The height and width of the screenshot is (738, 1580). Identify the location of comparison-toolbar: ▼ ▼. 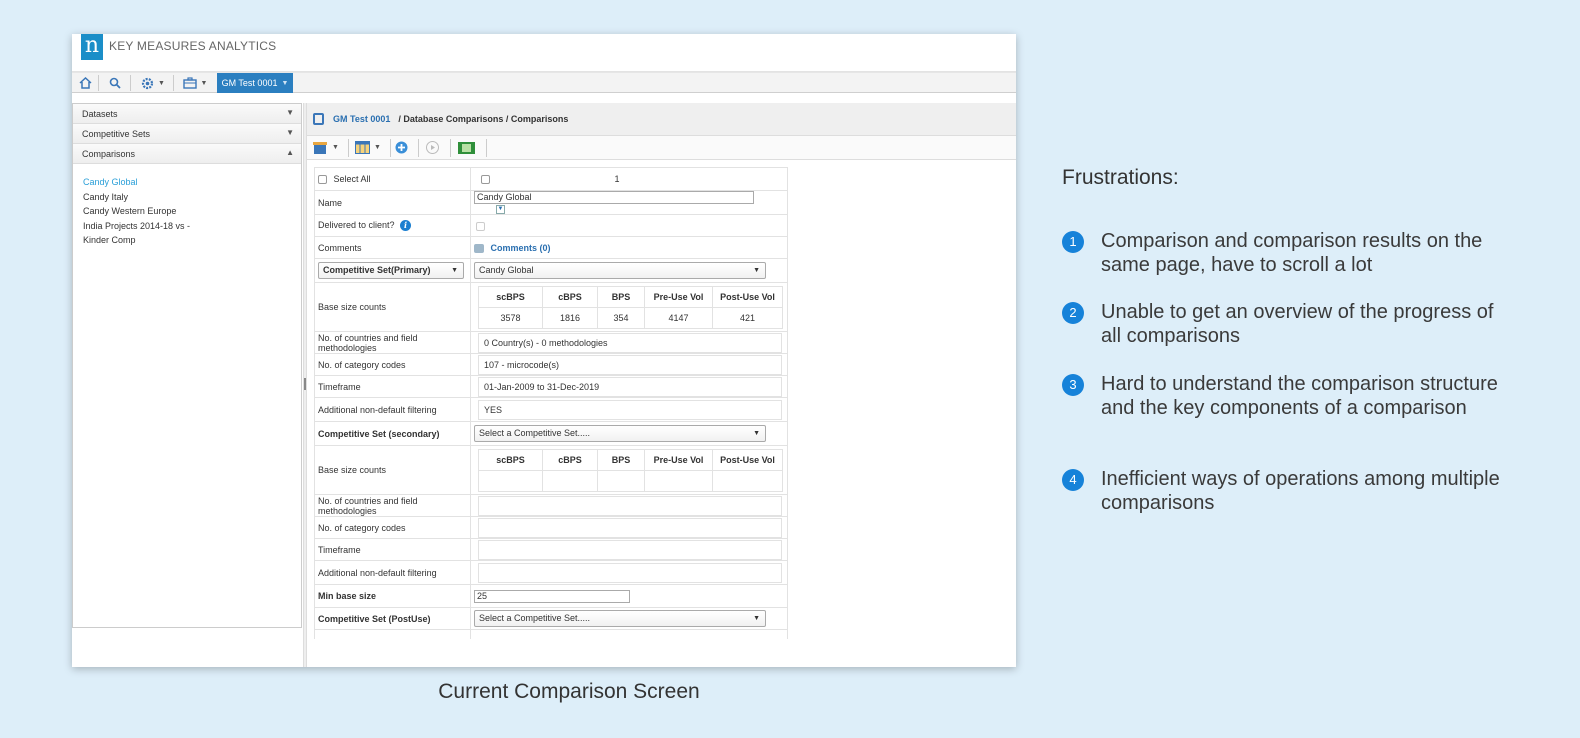
(661, 148).